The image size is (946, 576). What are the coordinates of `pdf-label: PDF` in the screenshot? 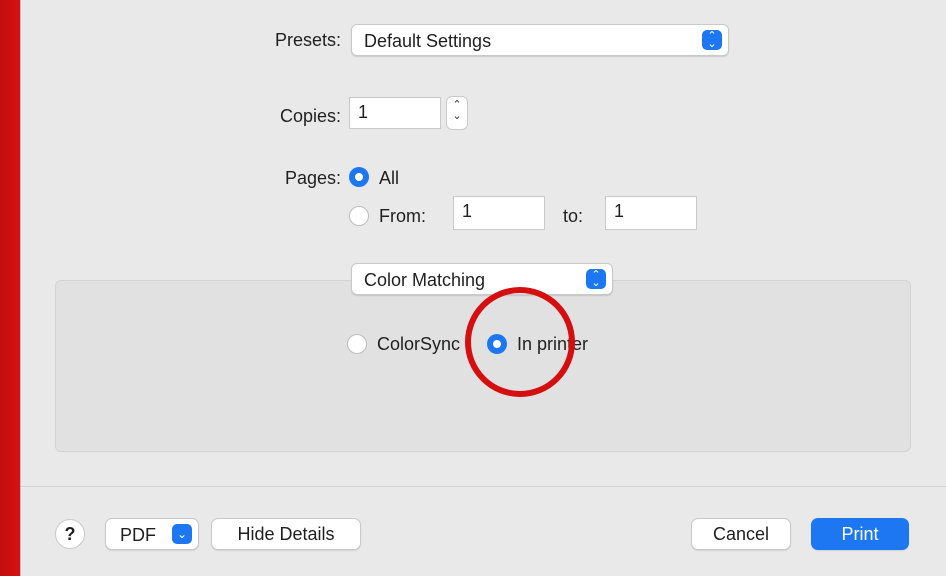 It's located at (138, 535).